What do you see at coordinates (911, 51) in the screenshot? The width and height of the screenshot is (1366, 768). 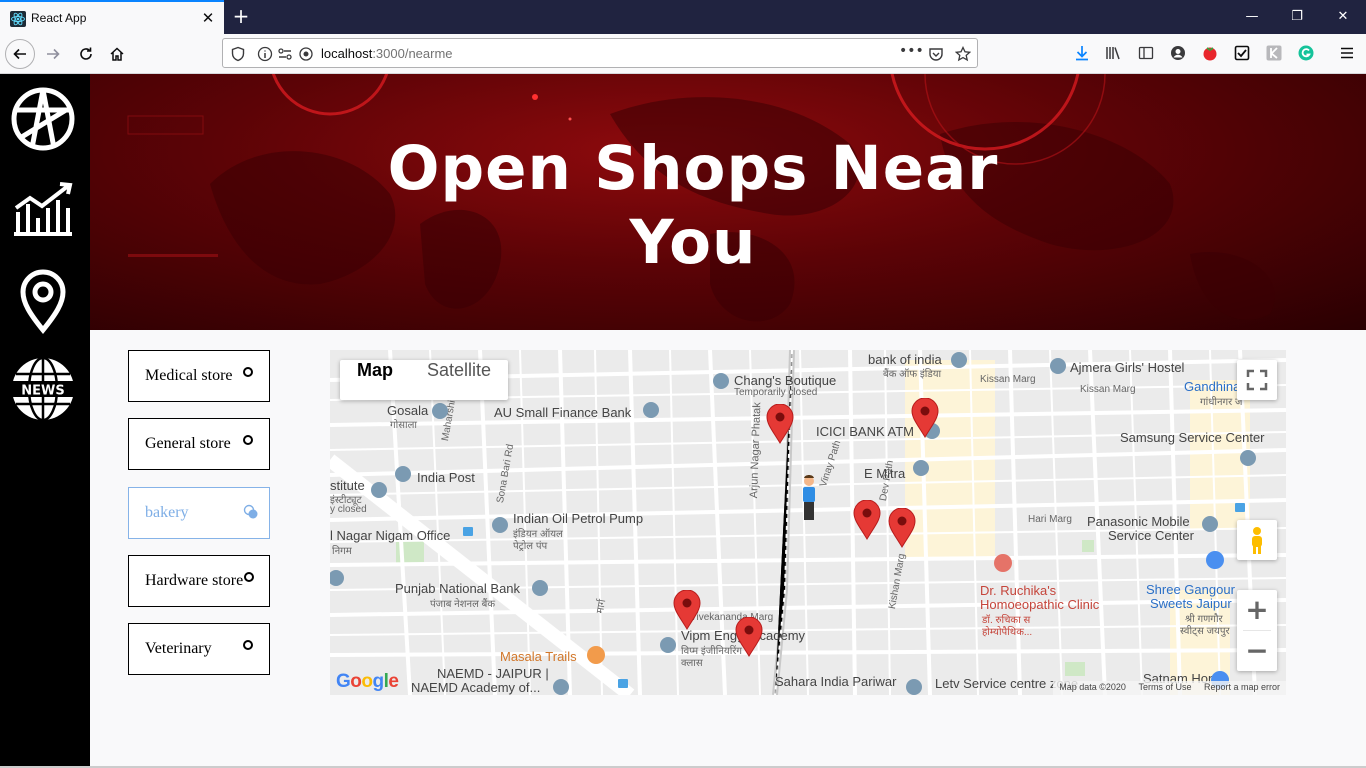 I see `page-actions-icon: •••` at bounding box center [911, 51].